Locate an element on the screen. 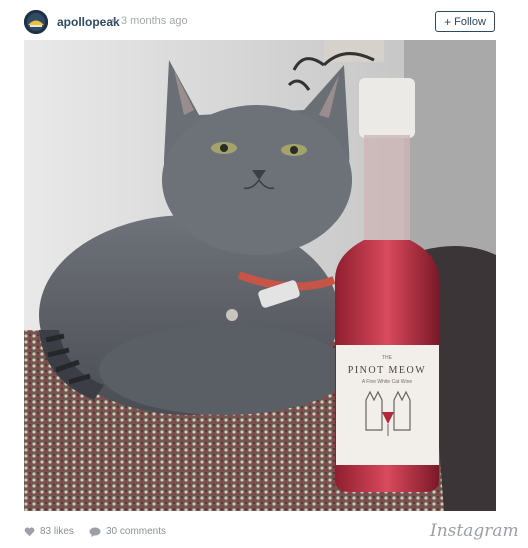  plus-icon: + is located at coordinates (448, 21).